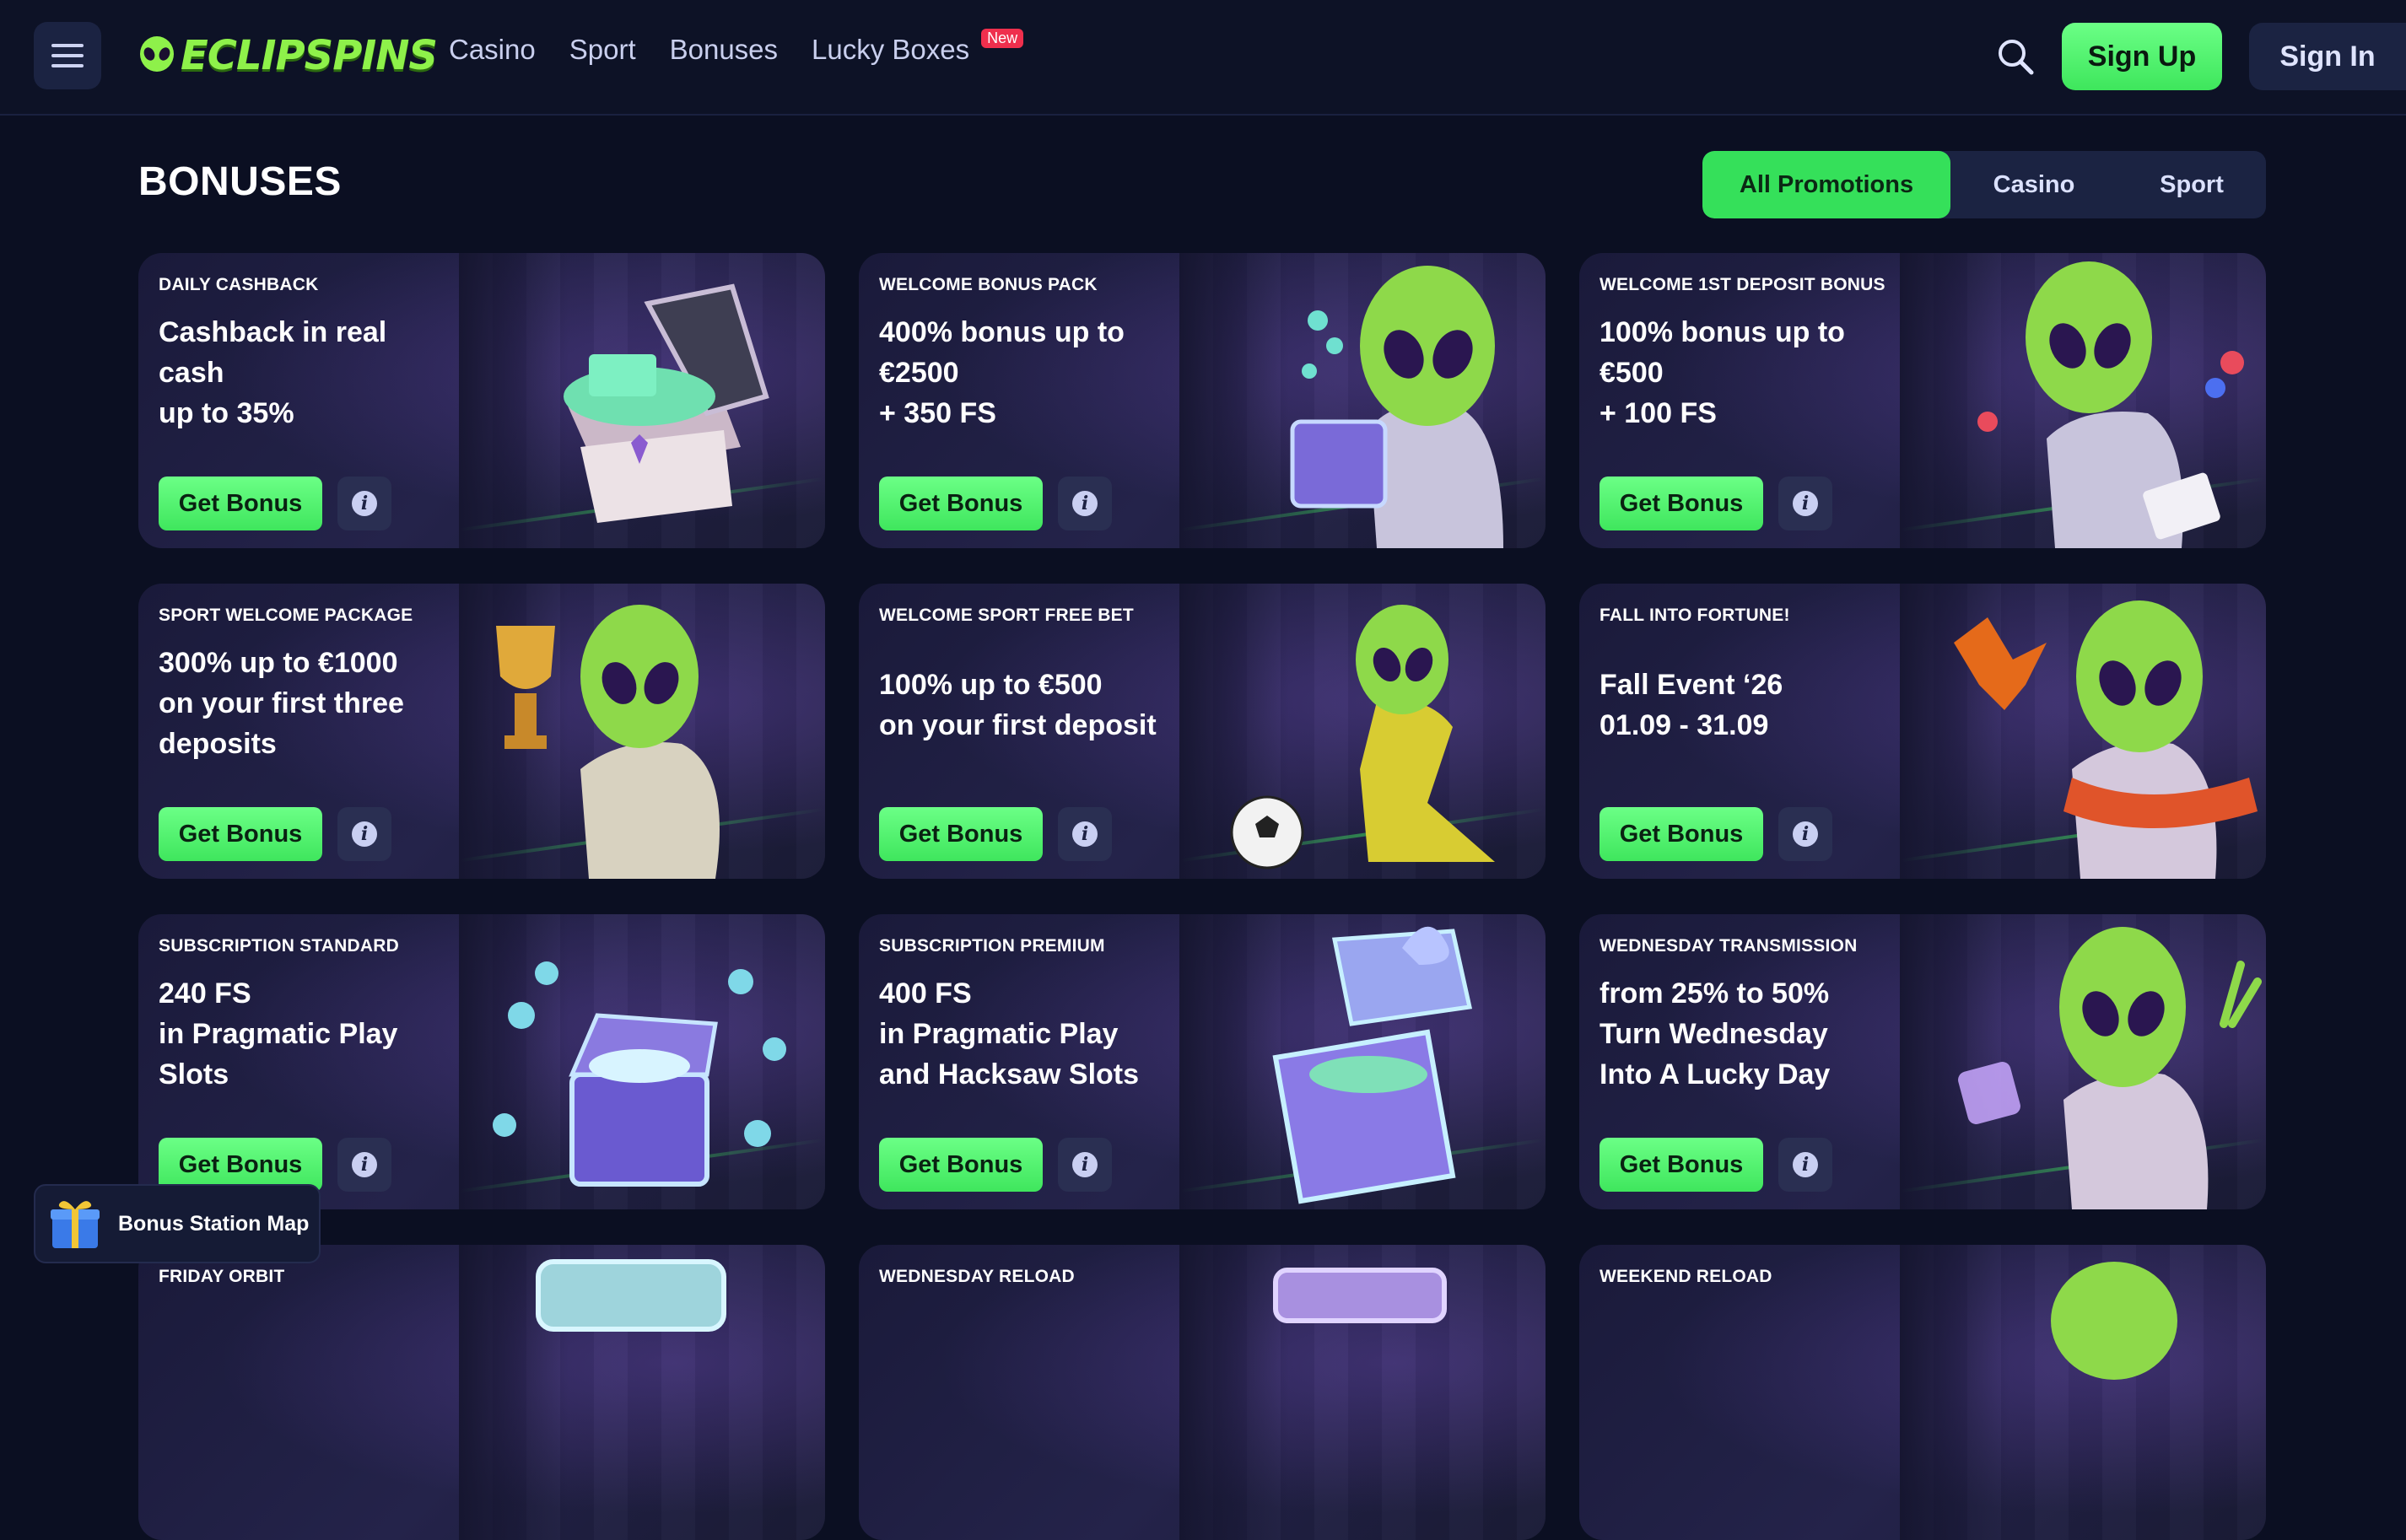 This screenshot has height=1540, width=2406. Describe the element at coordinates (2110, 1068) in the screenshot. I see `alien-dice-icon` at that location.